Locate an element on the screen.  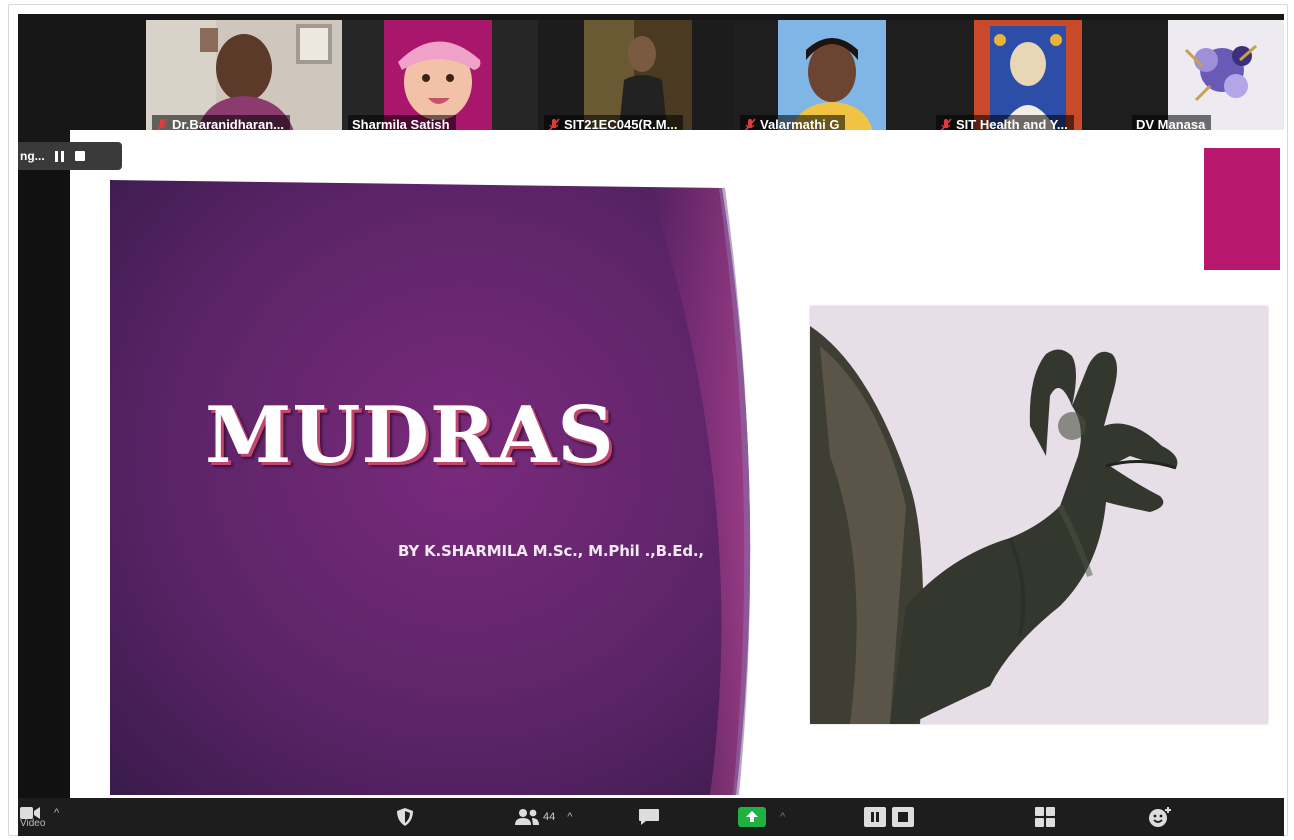
participant-tile-active: Sharmila Satish is located at coordinates (440, 79).